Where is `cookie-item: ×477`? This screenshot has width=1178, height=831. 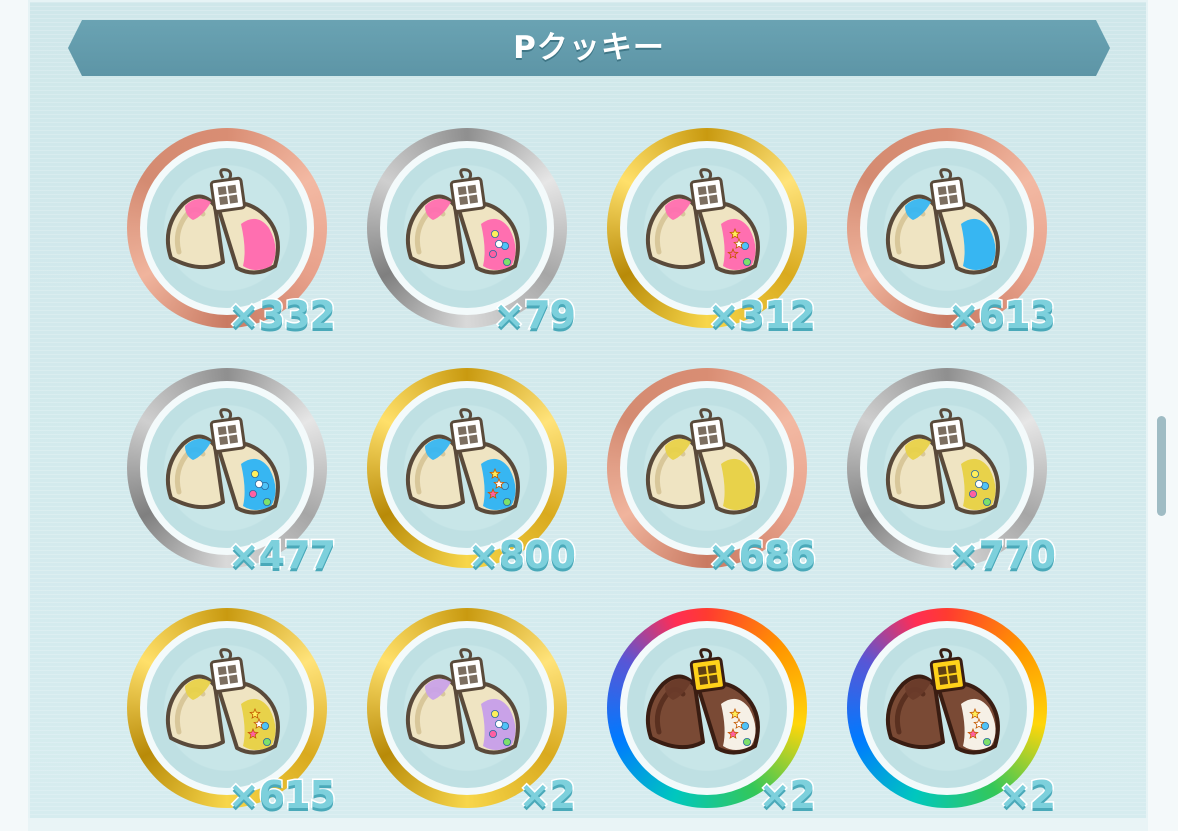
cookie-item: ×477 is located at coordinates (232, 473).